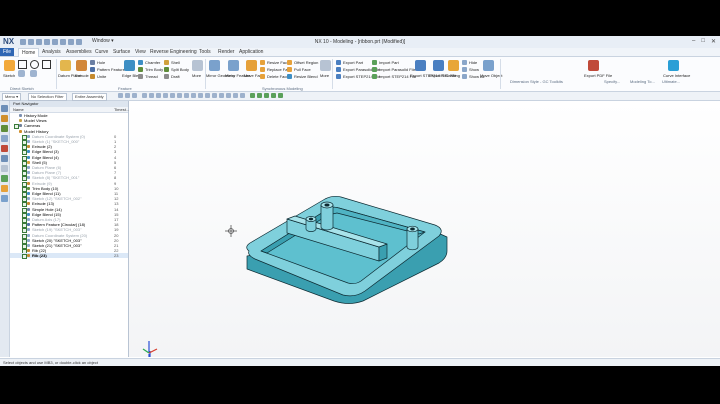 This screenshot has width=720, height=404. What do you see at coordinates (140, 52) in the screenshot?
I see `tab-view: View` at bounding box center [140, 52].